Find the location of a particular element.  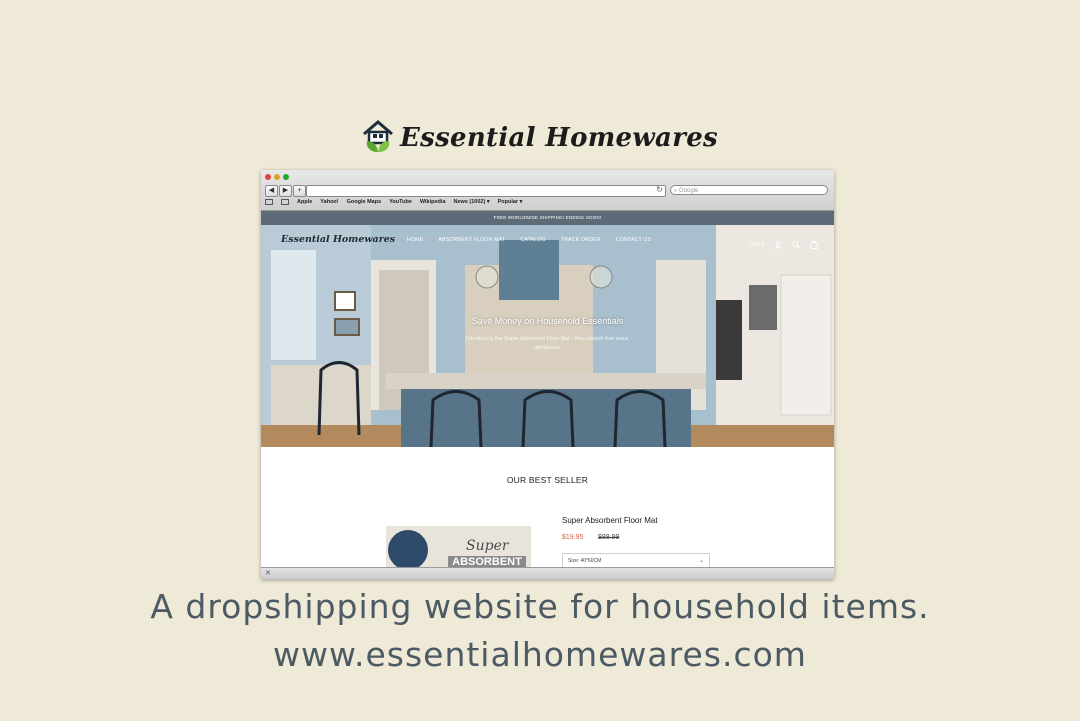

house-leaf-logo-icon is located at coordinates (378, 138).